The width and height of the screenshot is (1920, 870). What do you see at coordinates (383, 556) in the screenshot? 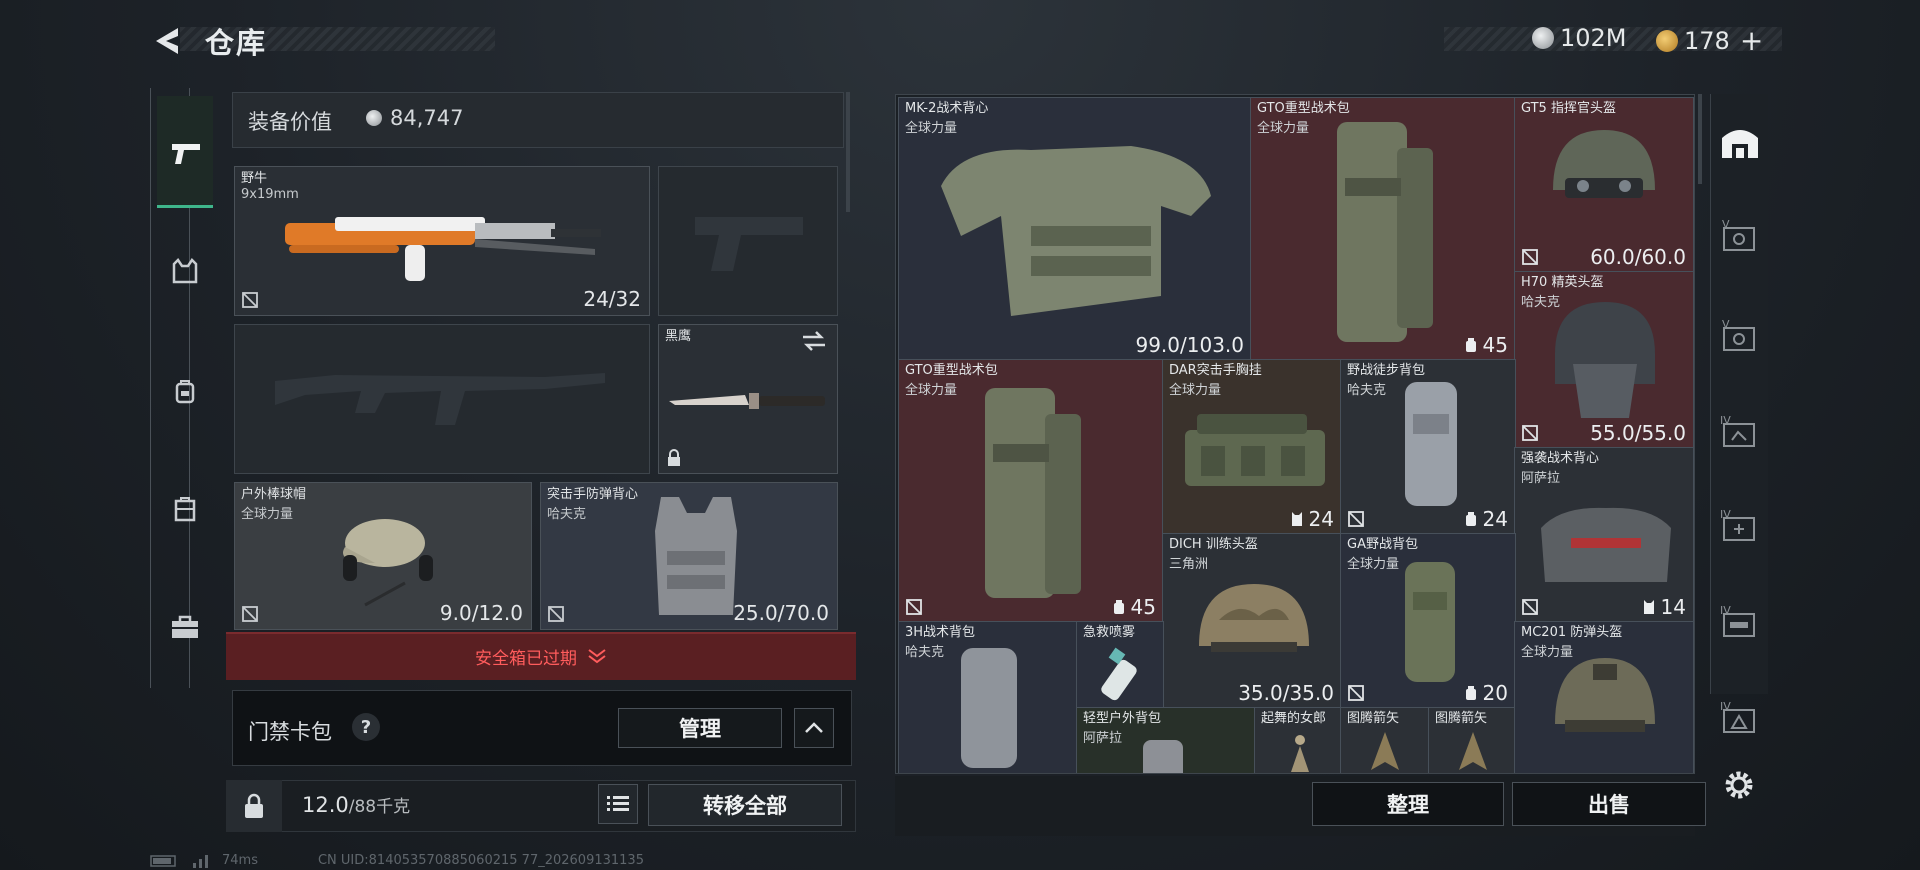
I see `slot-helmet: 户外棒球帽 全球力量 9.0/12.0` at bounding box center [383, 556].